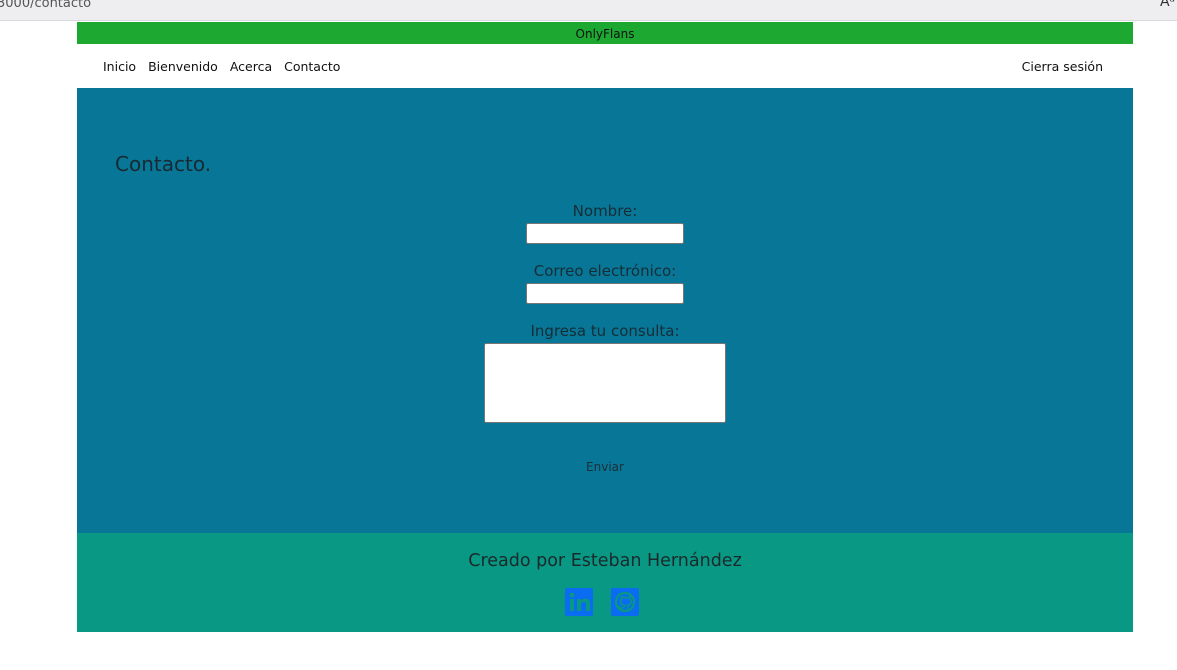  Describe the element at coordinates (1062, 66) in the screenshot. I see `logout-link: Cierra sesión` at that location.